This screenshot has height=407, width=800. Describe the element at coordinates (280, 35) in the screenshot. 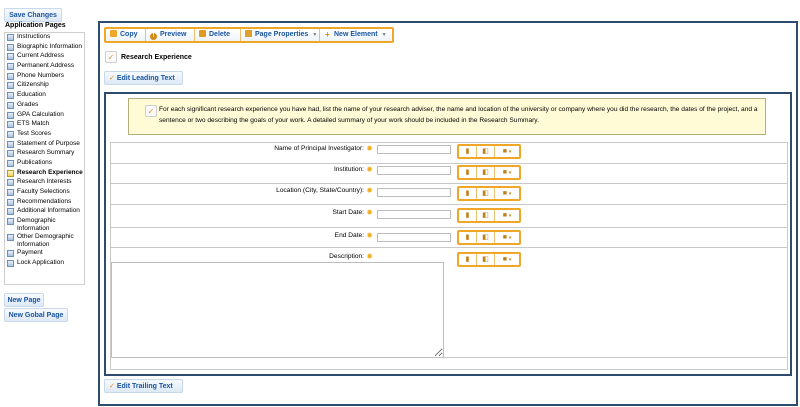

I see `page-properties-dropdown: Page Properties ▼` at that location.